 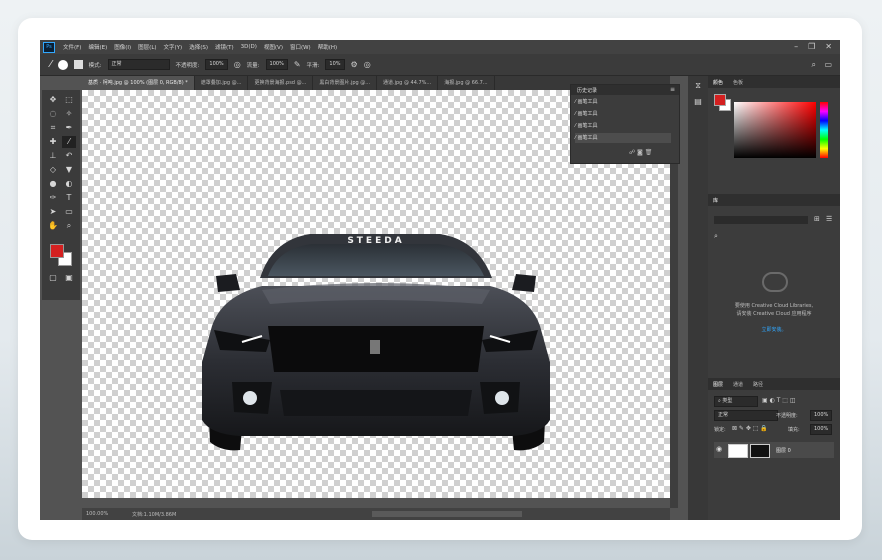 I want to click on properties-panel-icon: ▤, so click(x=698, y=102).